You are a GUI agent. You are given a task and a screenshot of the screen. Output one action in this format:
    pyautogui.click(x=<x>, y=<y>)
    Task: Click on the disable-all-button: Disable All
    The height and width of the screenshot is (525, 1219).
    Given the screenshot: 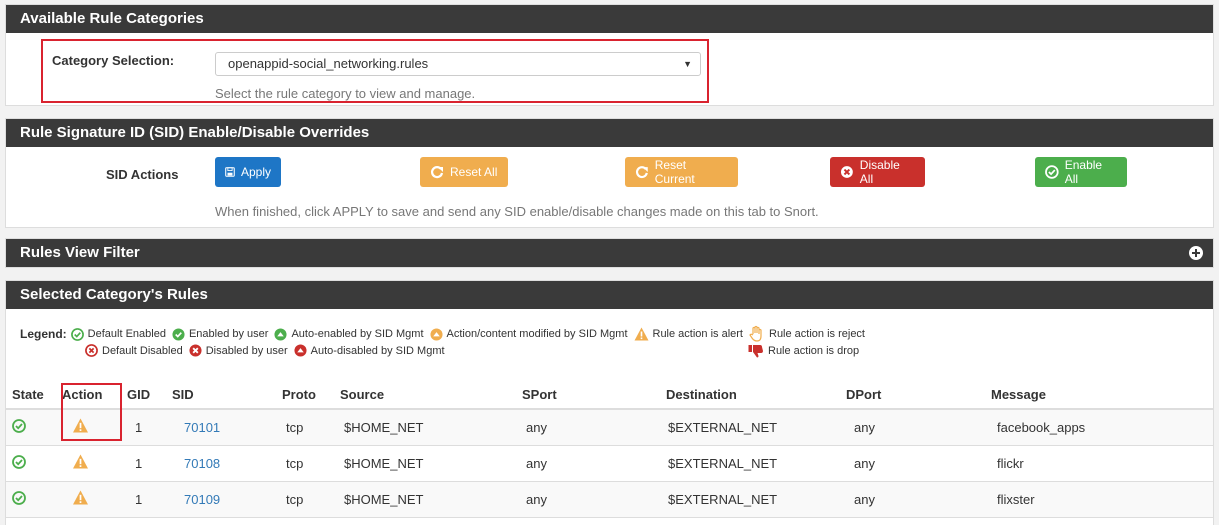 What is the action you would take?
    pyautogui.click(x=877, y=172)
    